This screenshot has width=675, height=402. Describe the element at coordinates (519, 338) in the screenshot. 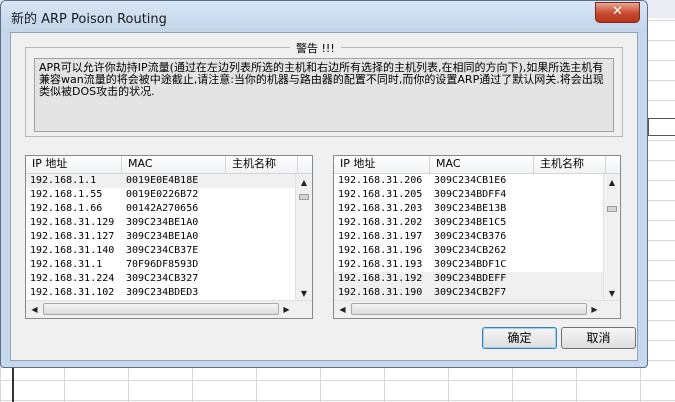

I see `ok-button: 确定` at that location.